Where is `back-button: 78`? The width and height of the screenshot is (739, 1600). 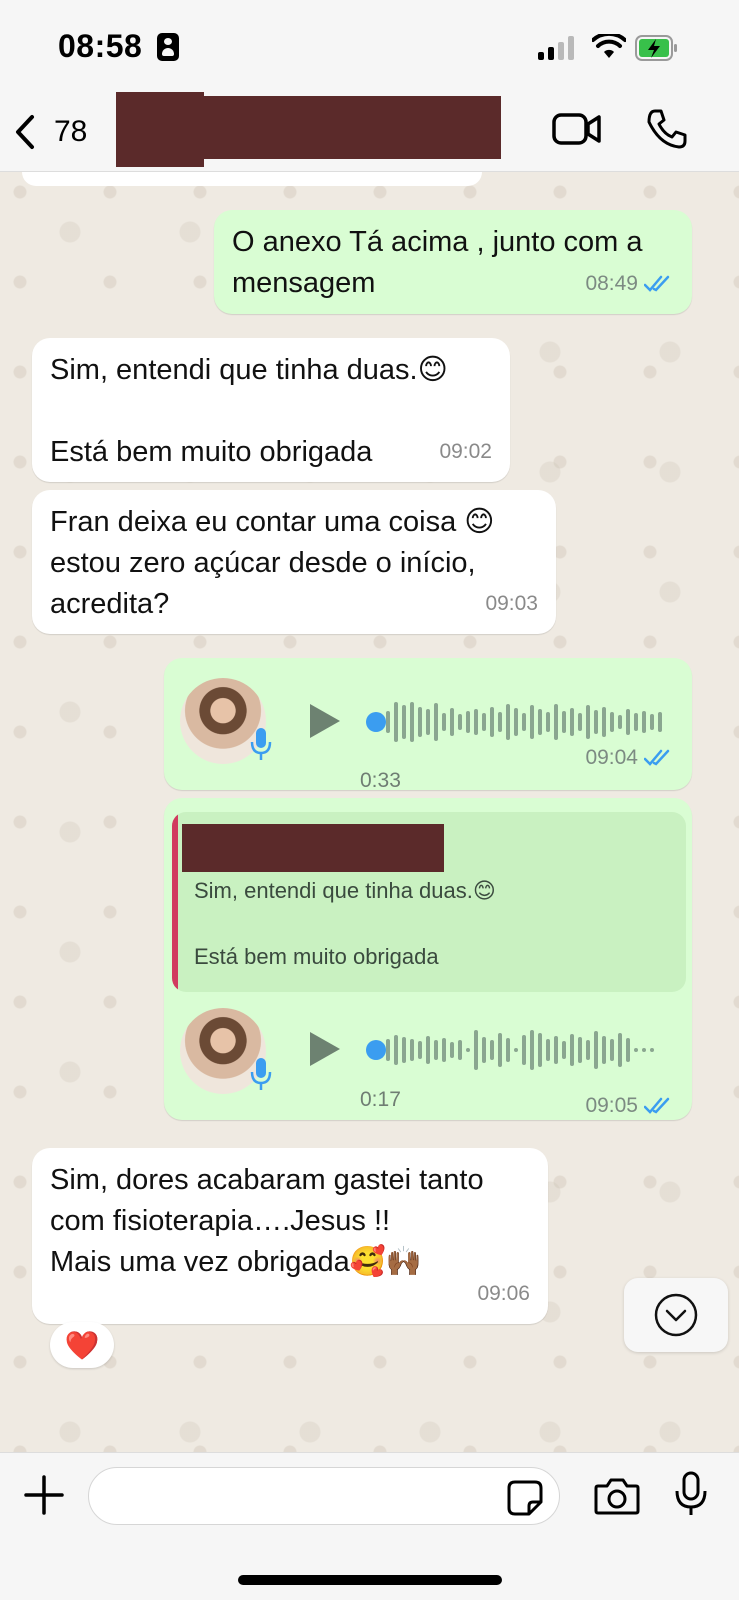 back-button: 78 is located at coordinates (59, 132).